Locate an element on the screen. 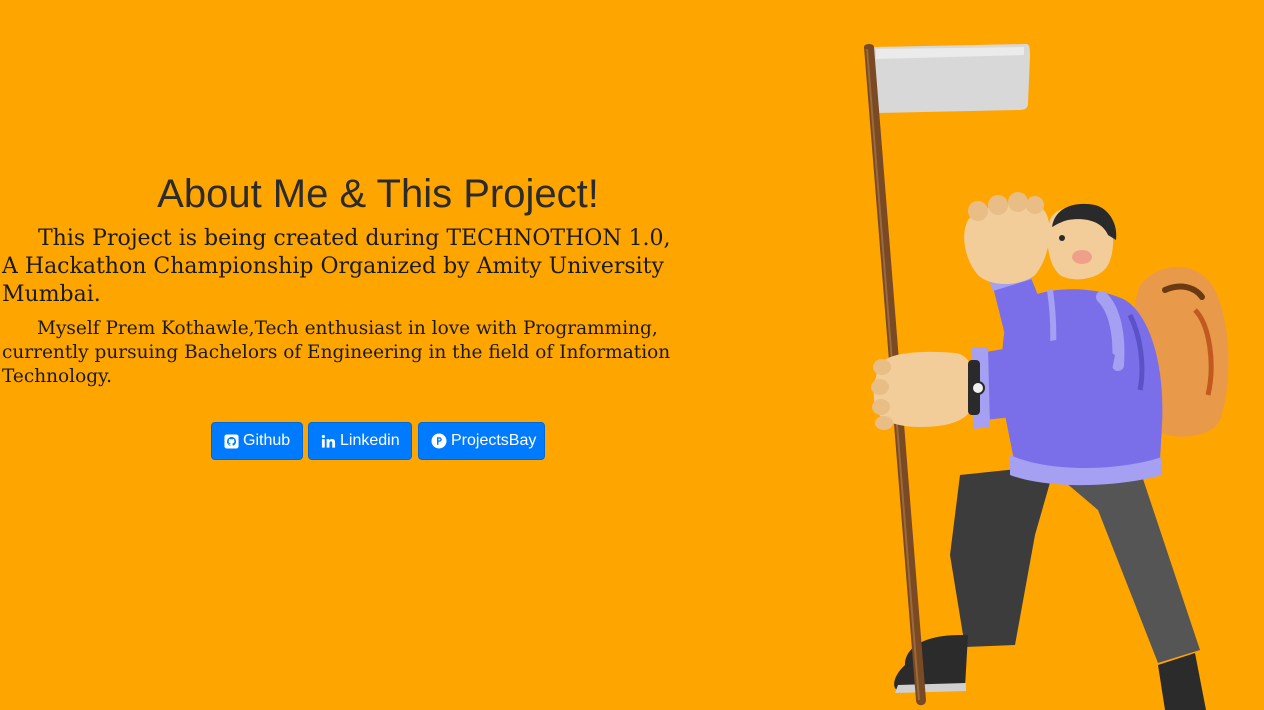 The width and height of the screenshot is (1264, 710). front-arm is located at coordinates (1047, 377).